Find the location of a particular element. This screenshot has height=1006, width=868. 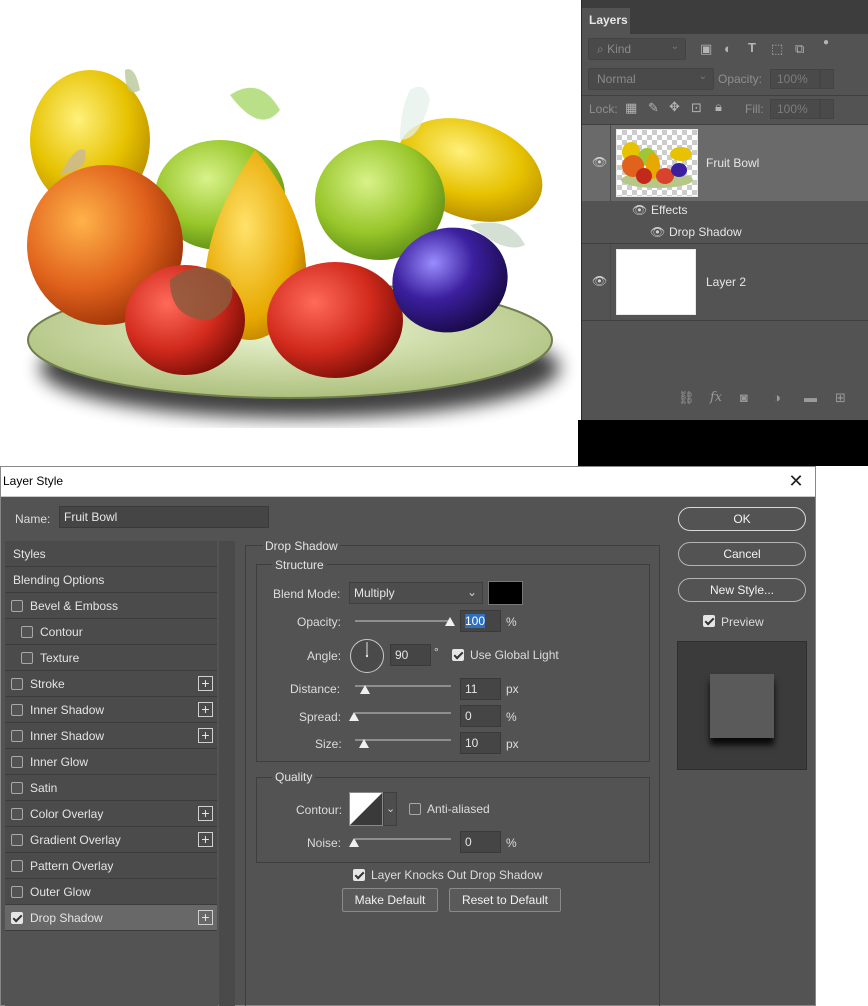

style-item: Blending Options is located at coordinates (111, 580).